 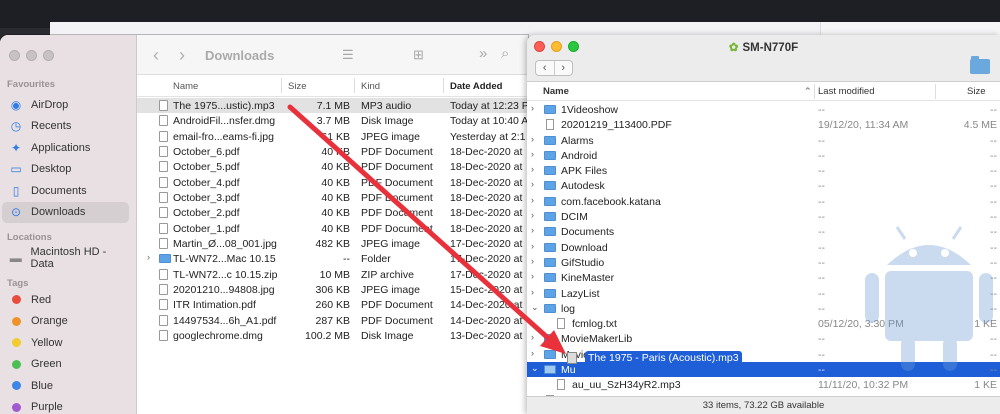 What do you see at coordinates (65, 126) in the screenshot?
I see `sidebar-item-recents: ◷ Recents` at bounding box center [65, 126].